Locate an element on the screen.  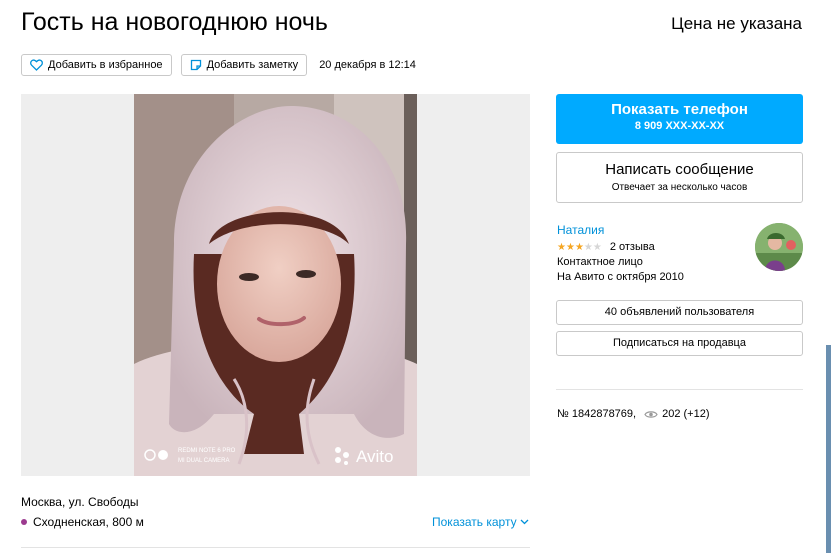
show-phone-button: Показать телефон 8 909 XXX-XX-XX is located at coordinates (679, 119).